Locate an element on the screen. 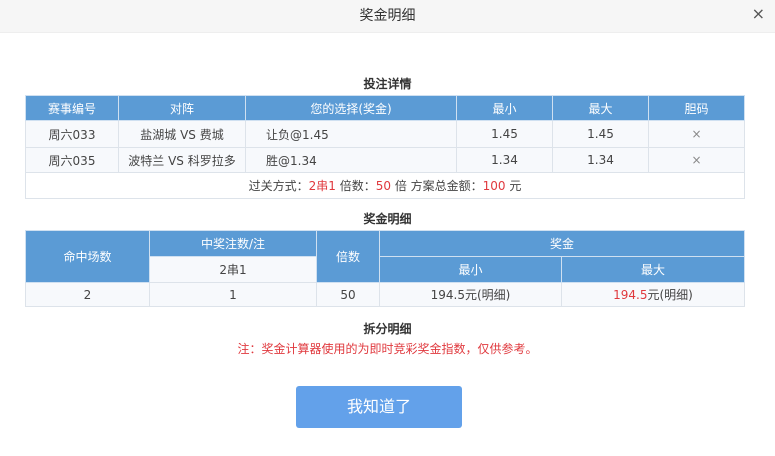 The width and height of the screenshot is (775, 456). table-row: 2 1 50 194.5元(明细) 194.5元(明细) is located at coordinates (385, 294).